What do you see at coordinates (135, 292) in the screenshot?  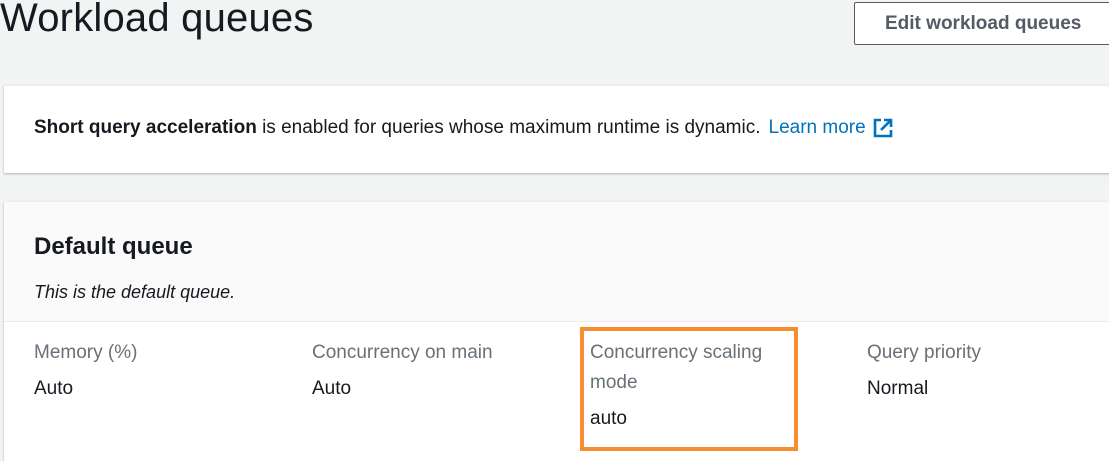 I see `queue-description: This is the default queue.` at bounding box center [135, 292].